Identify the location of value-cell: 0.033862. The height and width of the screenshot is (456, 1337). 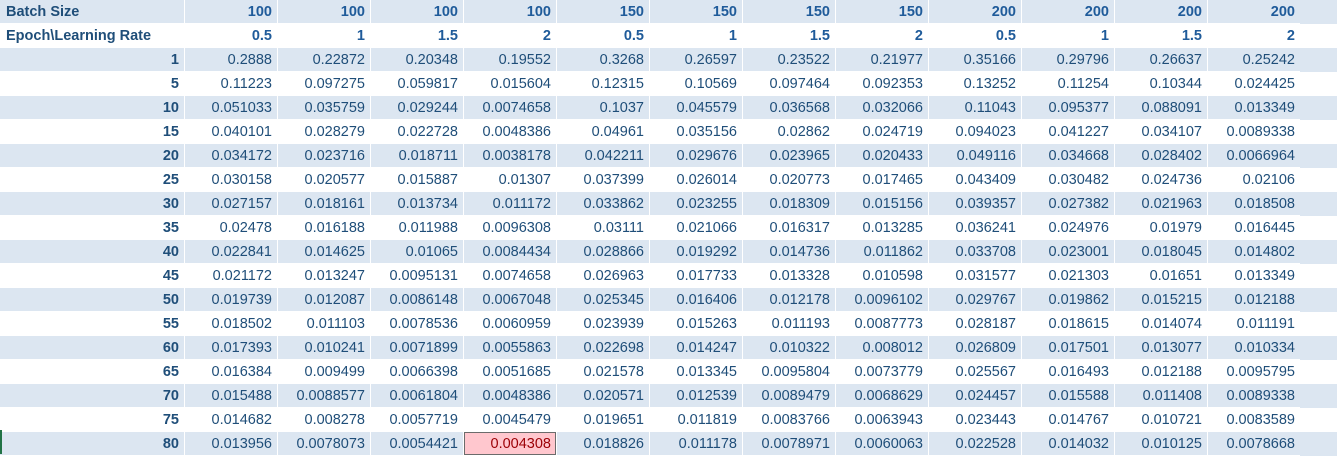
(603, 204).